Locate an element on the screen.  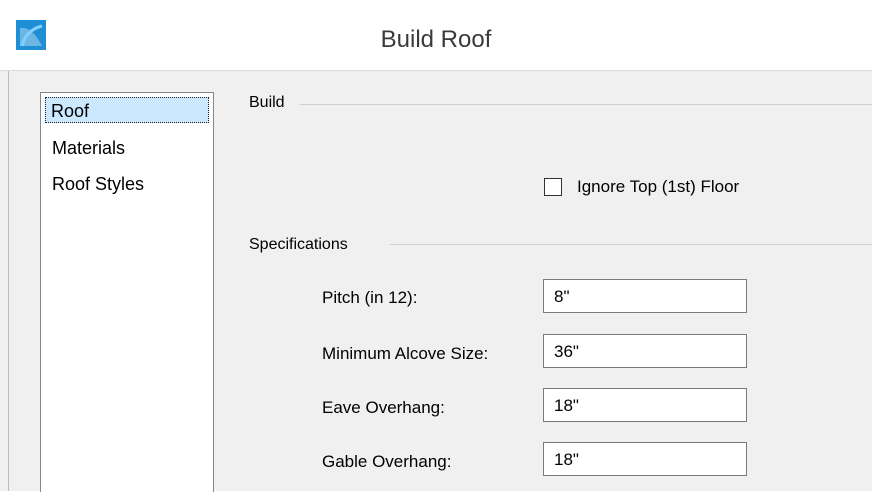
sidebar-item-materials: Materials is located at coordinates (86, 148).